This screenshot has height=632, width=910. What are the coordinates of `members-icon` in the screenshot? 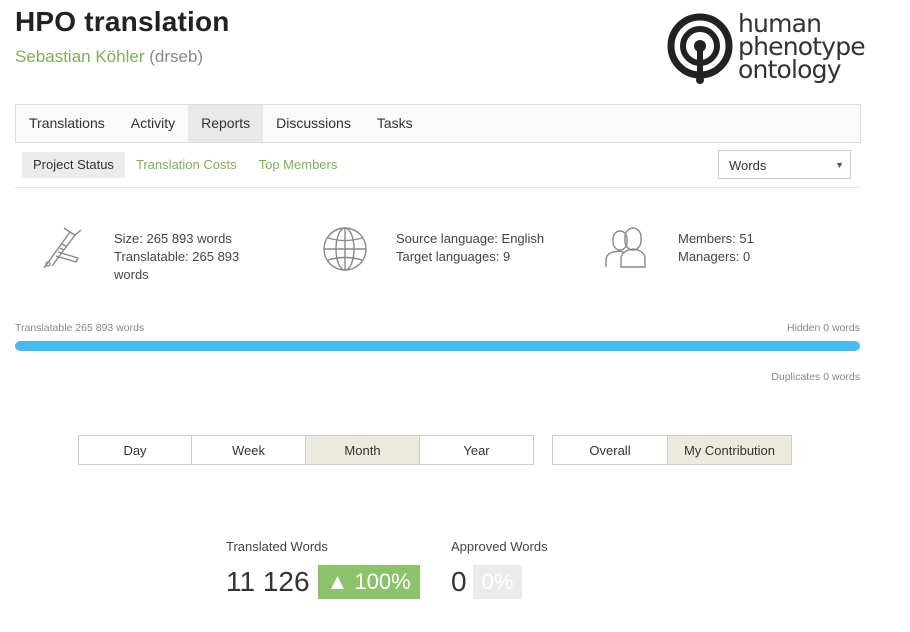 It's located at (625, 247).